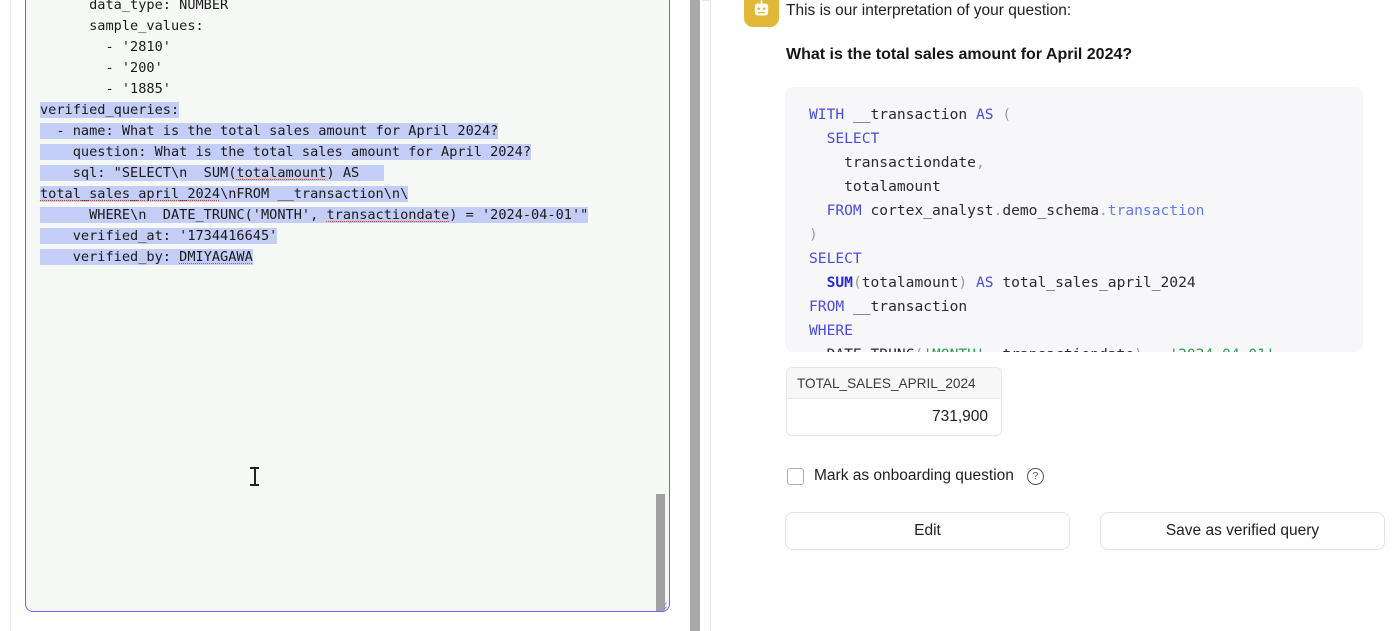 The height and width of the screenshot is (631, 1397). What do you see at coordinates (1085, 531) in the screenshot?
I see `action-button-row: Edit Save as verified query` at bounding box center [1085, 531].